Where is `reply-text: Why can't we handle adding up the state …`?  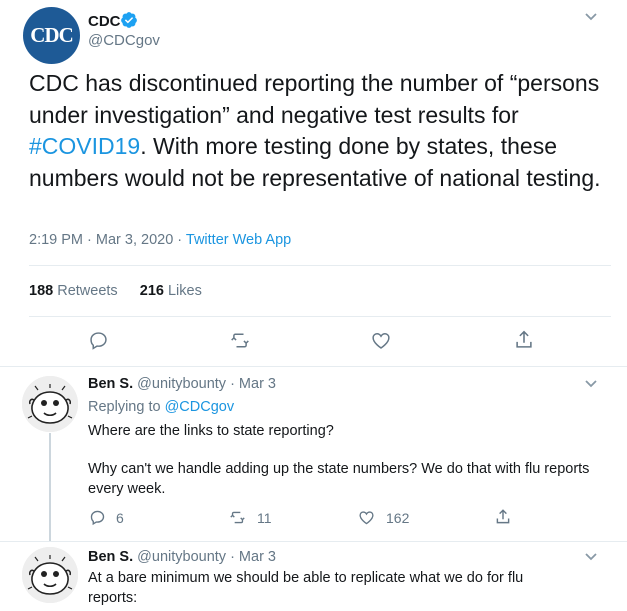
reply-text: Why can't we handle adding up the state … is located at coordinates (339, 479).